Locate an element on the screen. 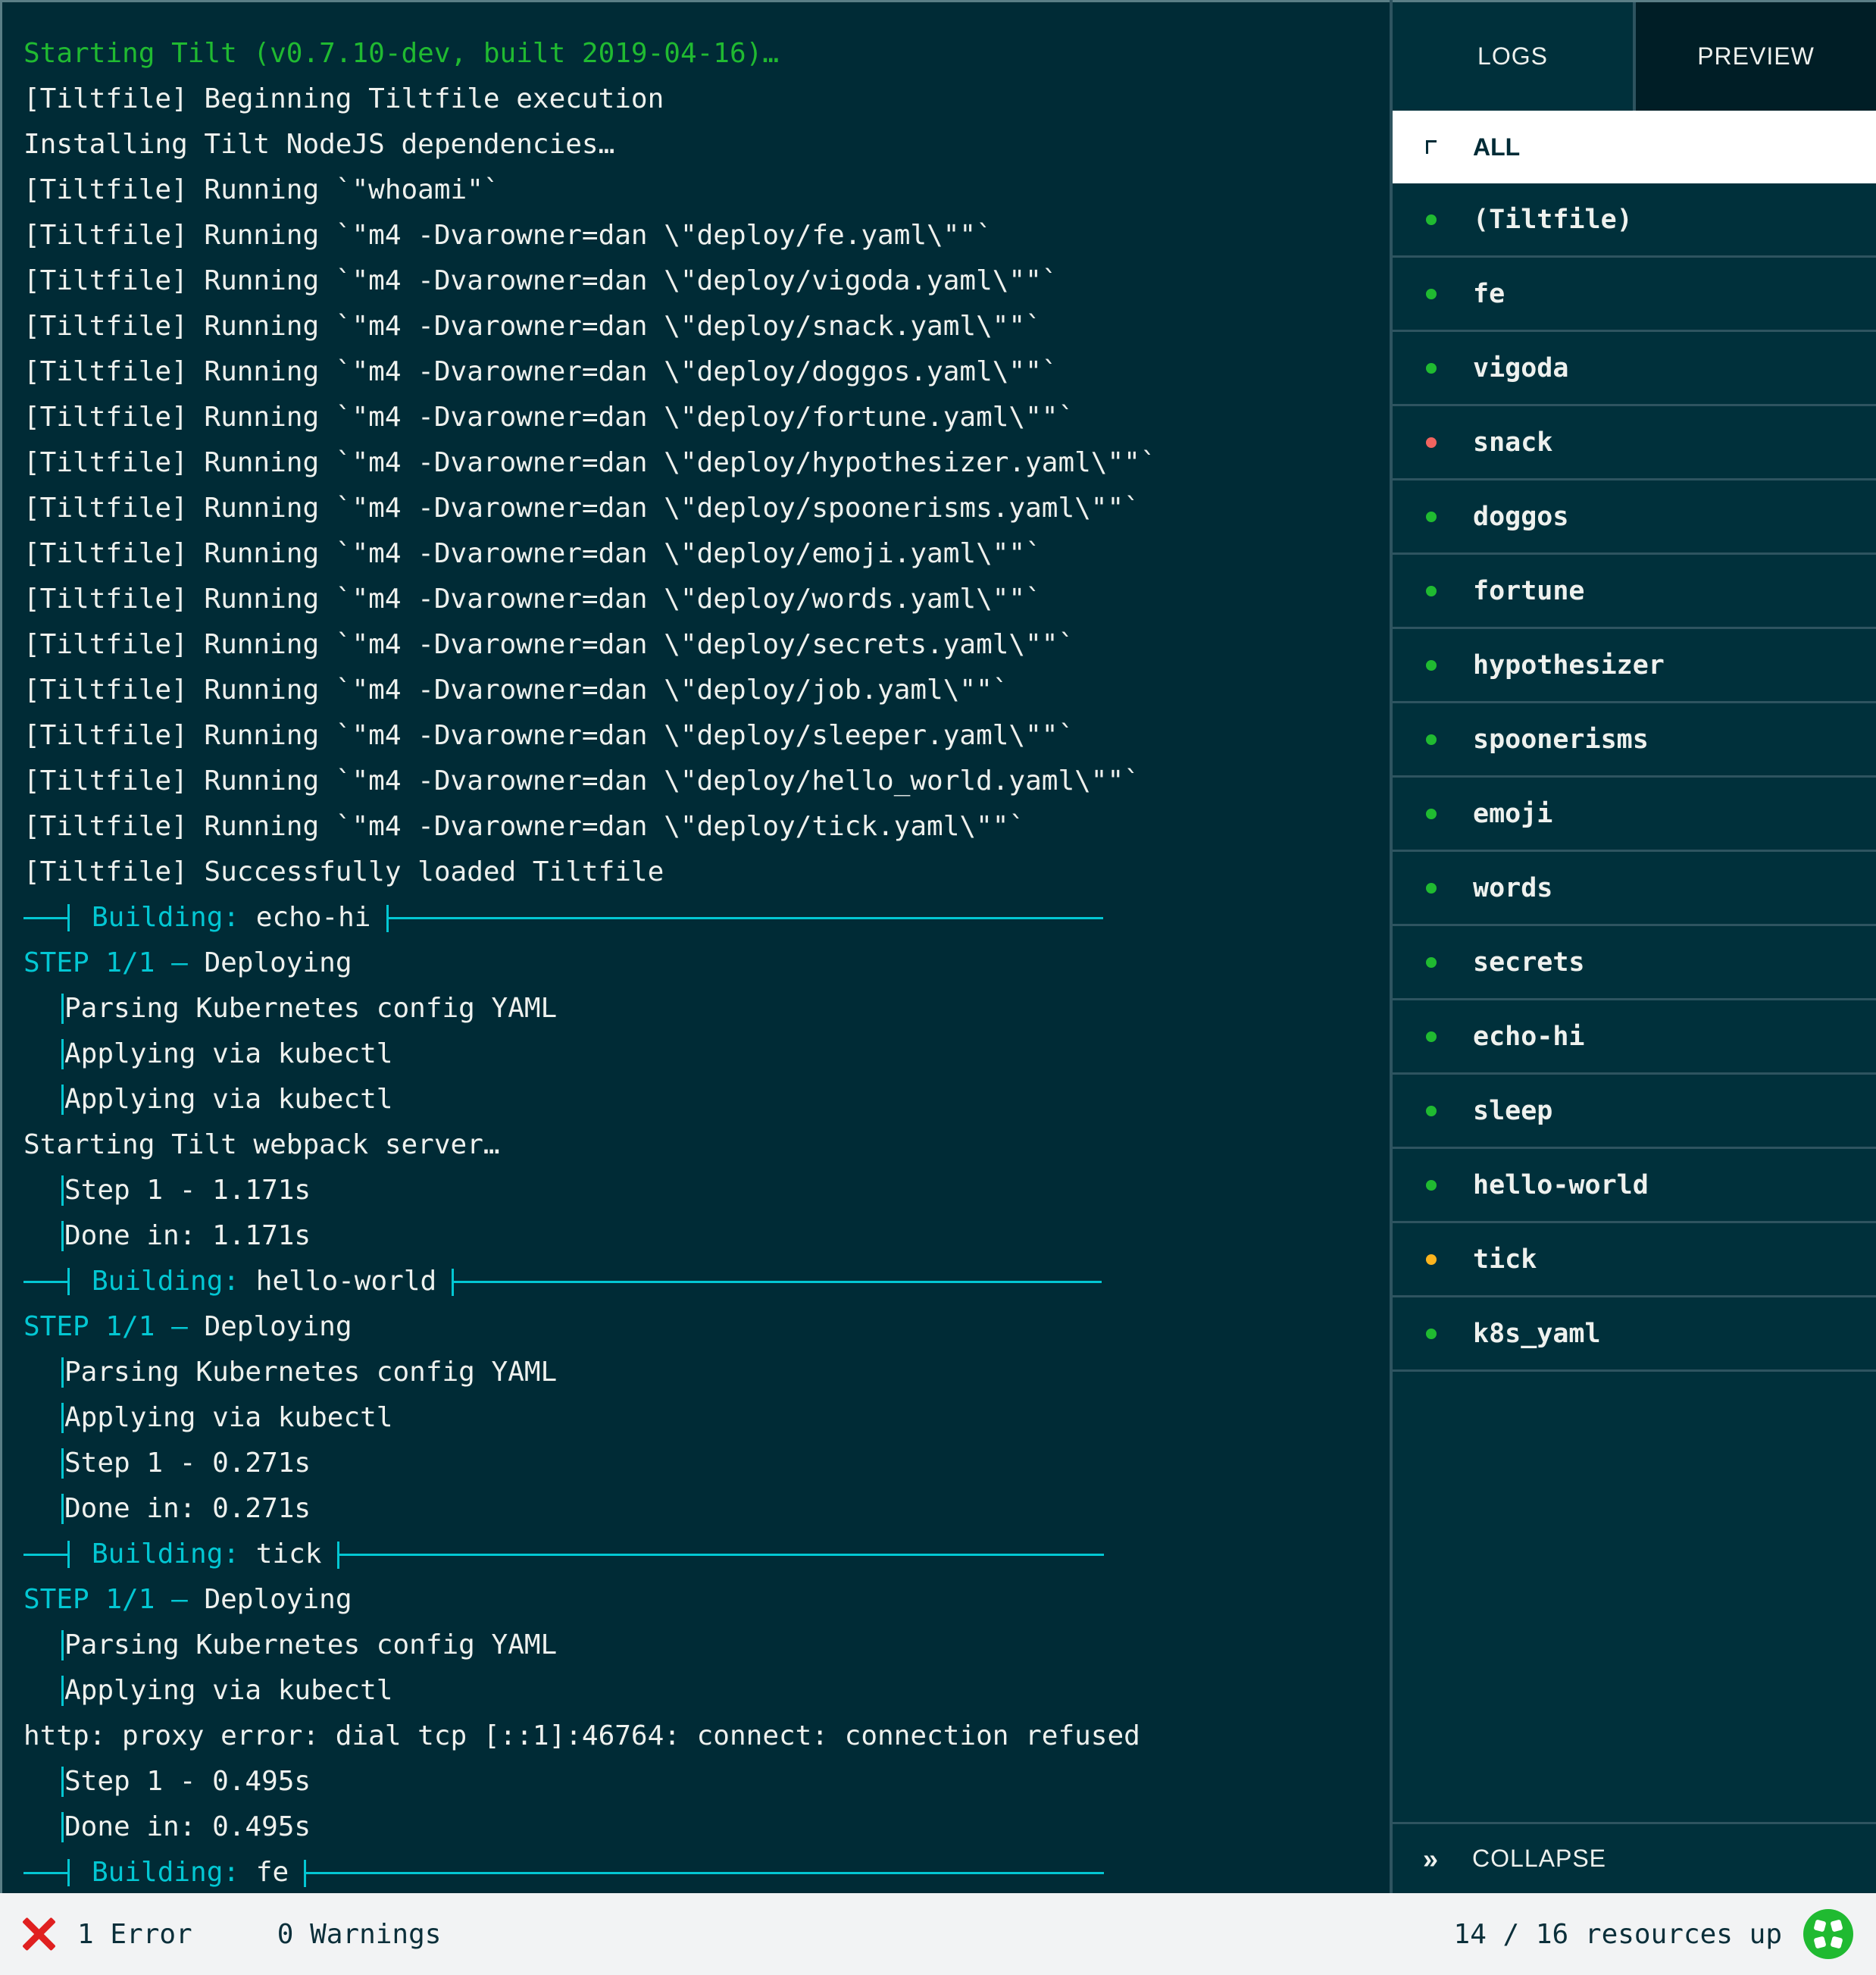 The image size is (1876, 1975). sidebar-item-resource: sleep is located at coordinates (1634, 1112).